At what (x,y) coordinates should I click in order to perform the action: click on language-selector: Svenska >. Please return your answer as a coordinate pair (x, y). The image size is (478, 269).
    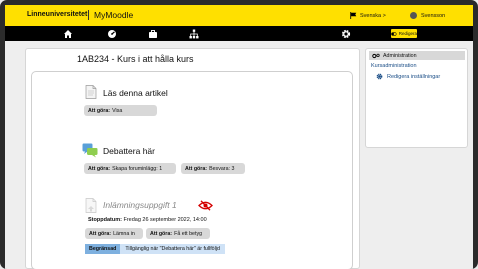
    Looking at the image, I should click on (368, 15).